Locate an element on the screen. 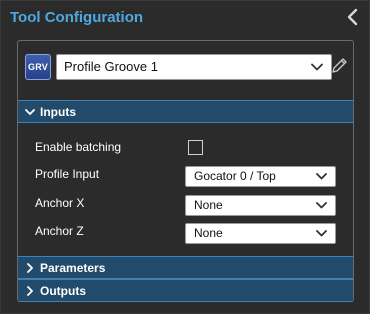 This screenshot has width=370, height=314. profile-input-value: Gocator 0 / Top is located at coordinates (235, 176).